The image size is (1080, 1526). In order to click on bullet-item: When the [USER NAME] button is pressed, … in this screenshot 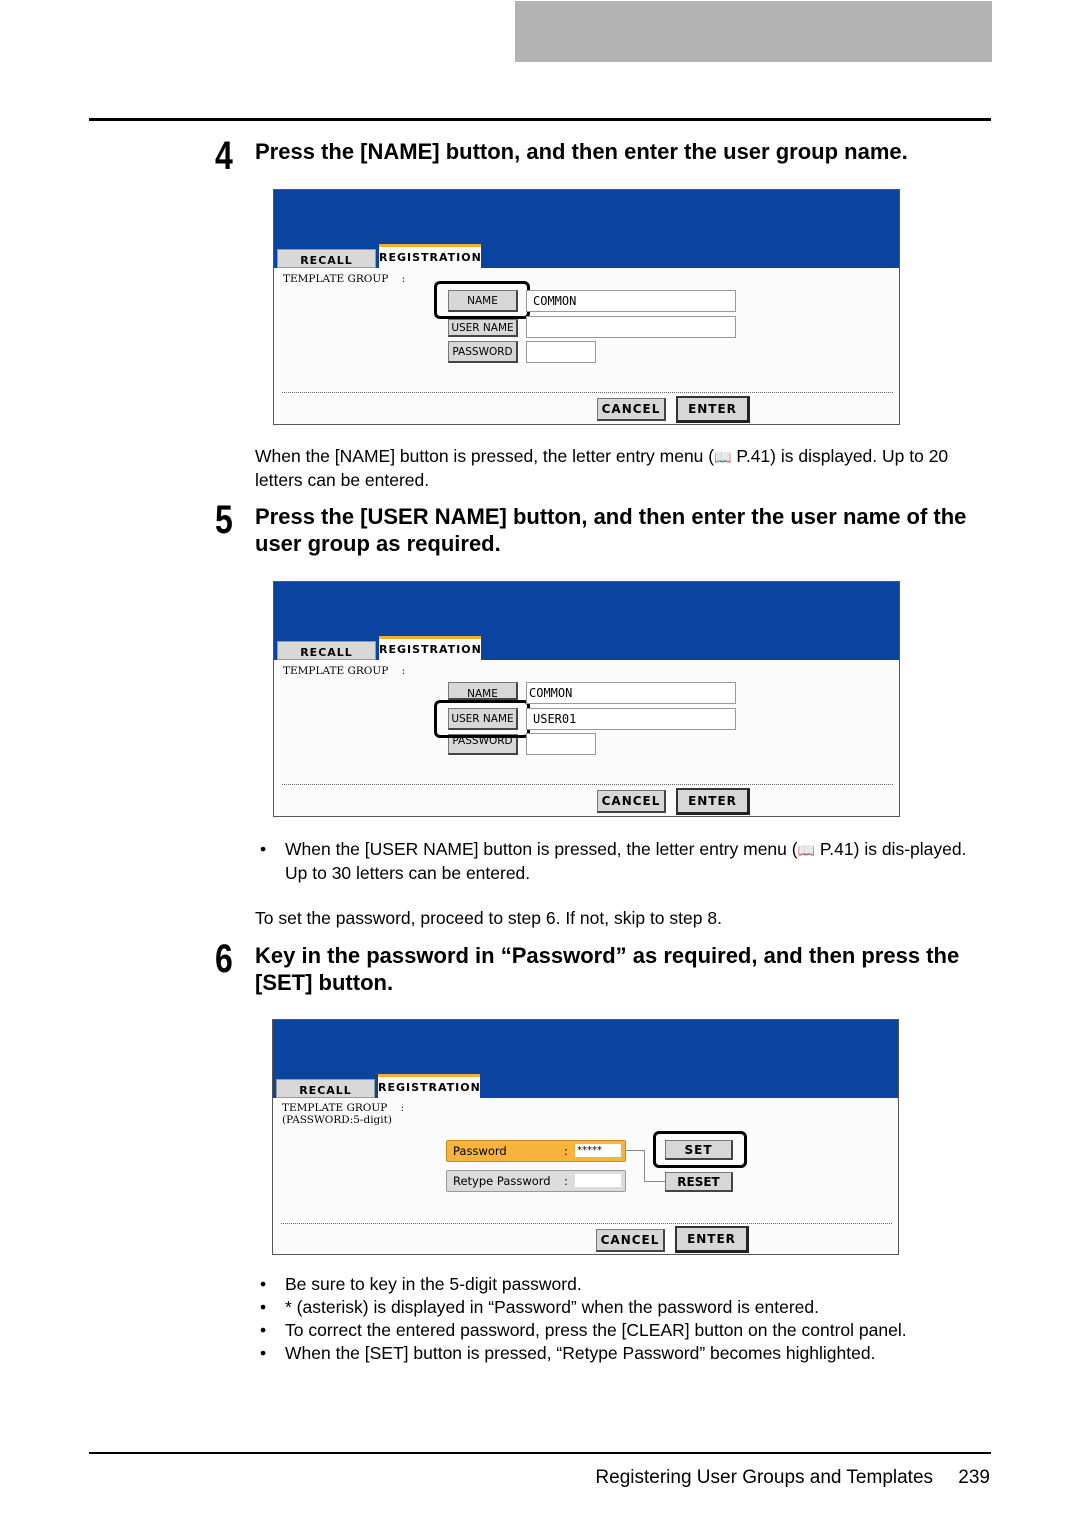, I will do `click(620, 861)`.